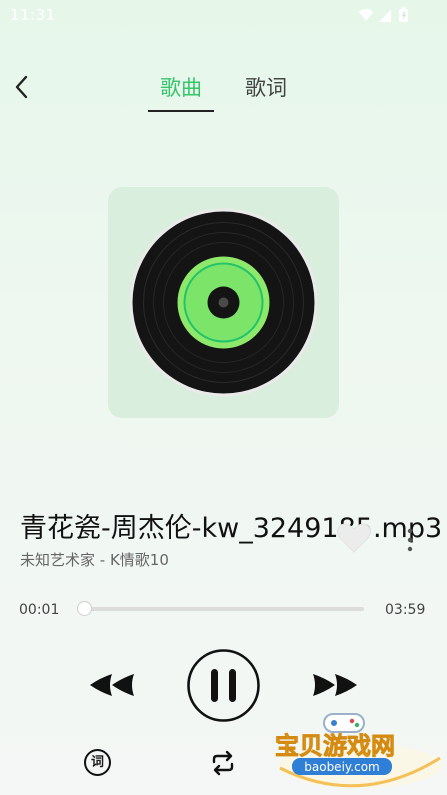  I want to click on lyrics-icon: 词, so click(97, 762).